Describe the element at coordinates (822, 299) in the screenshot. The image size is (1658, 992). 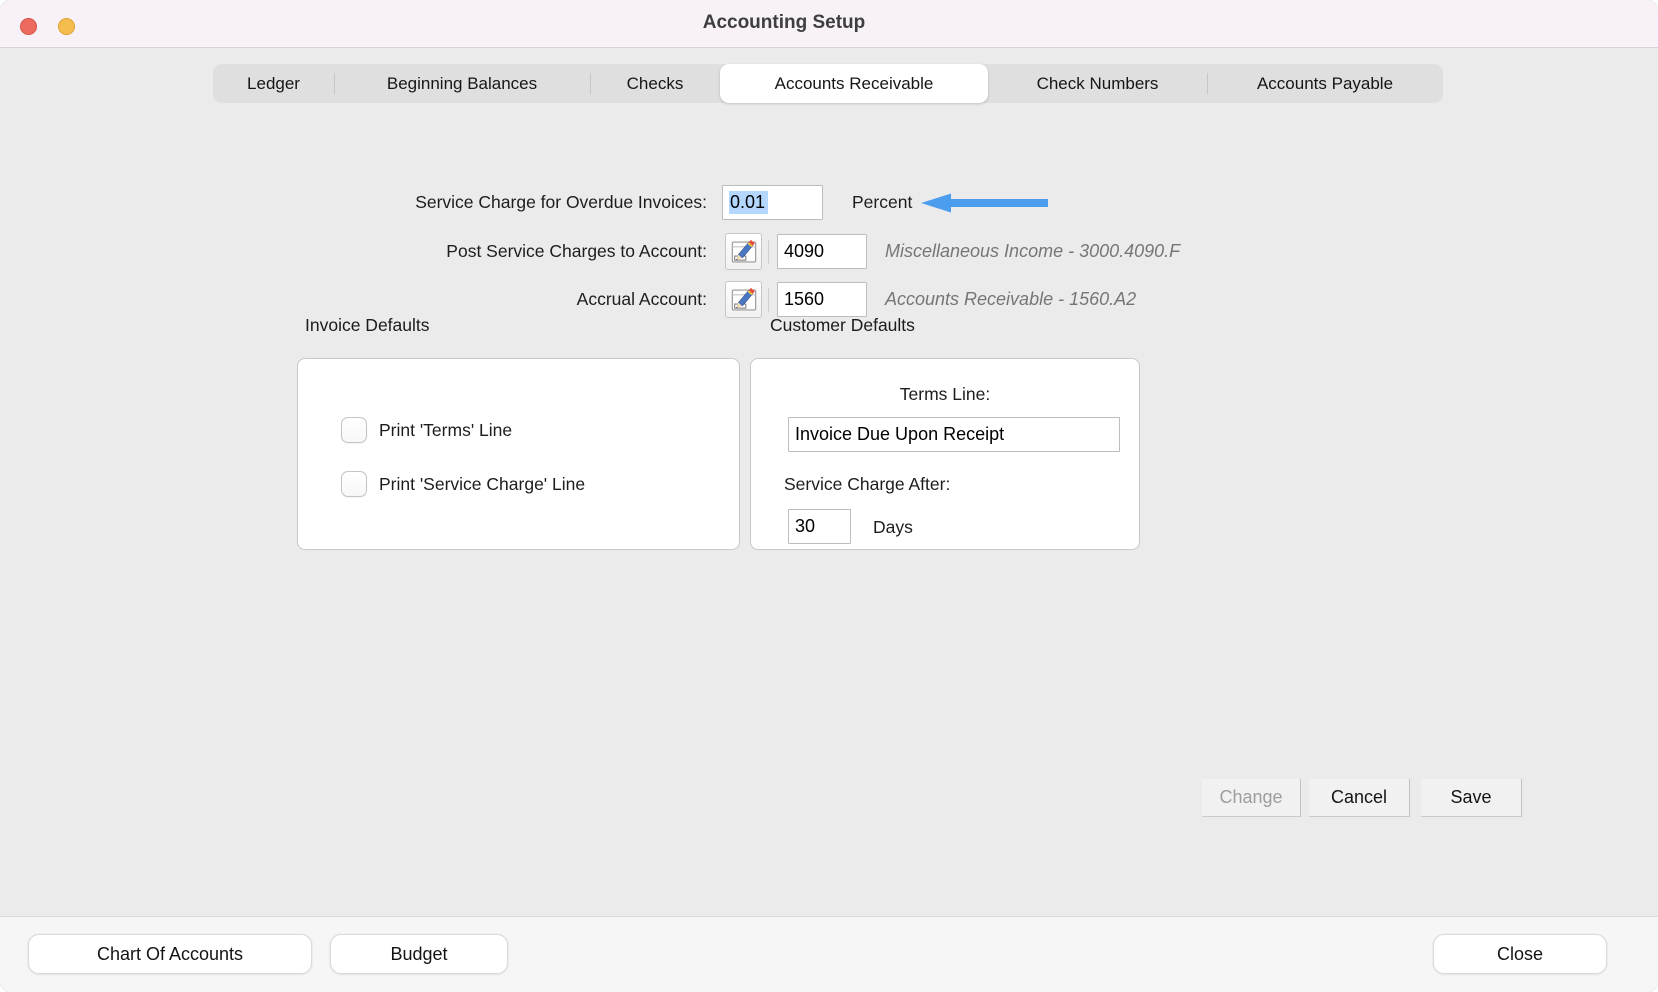
I see `accrual-account-number-input` at that location.